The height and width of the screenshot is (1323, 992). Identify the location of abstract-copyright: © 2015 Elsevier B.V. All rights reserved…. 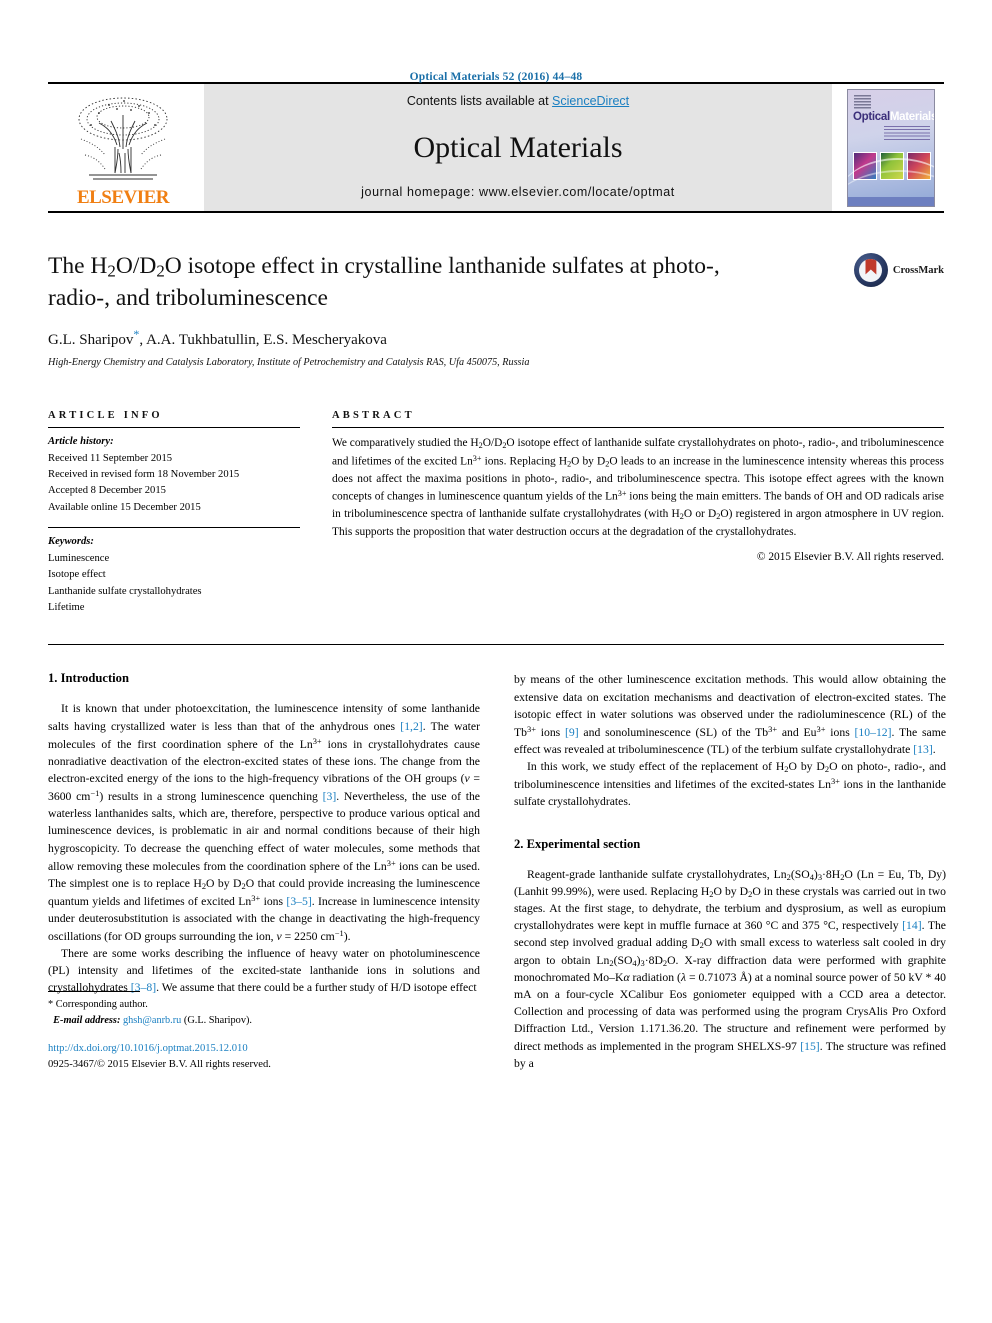
(850, 557).